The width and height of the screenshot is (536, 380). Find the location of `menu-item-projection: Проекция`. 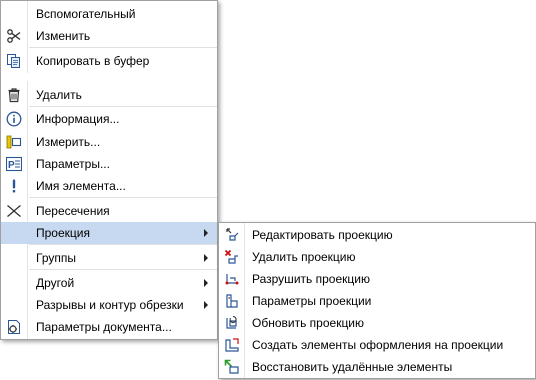

menu-item-projection: Проекция is located at coordinates (109, 233).